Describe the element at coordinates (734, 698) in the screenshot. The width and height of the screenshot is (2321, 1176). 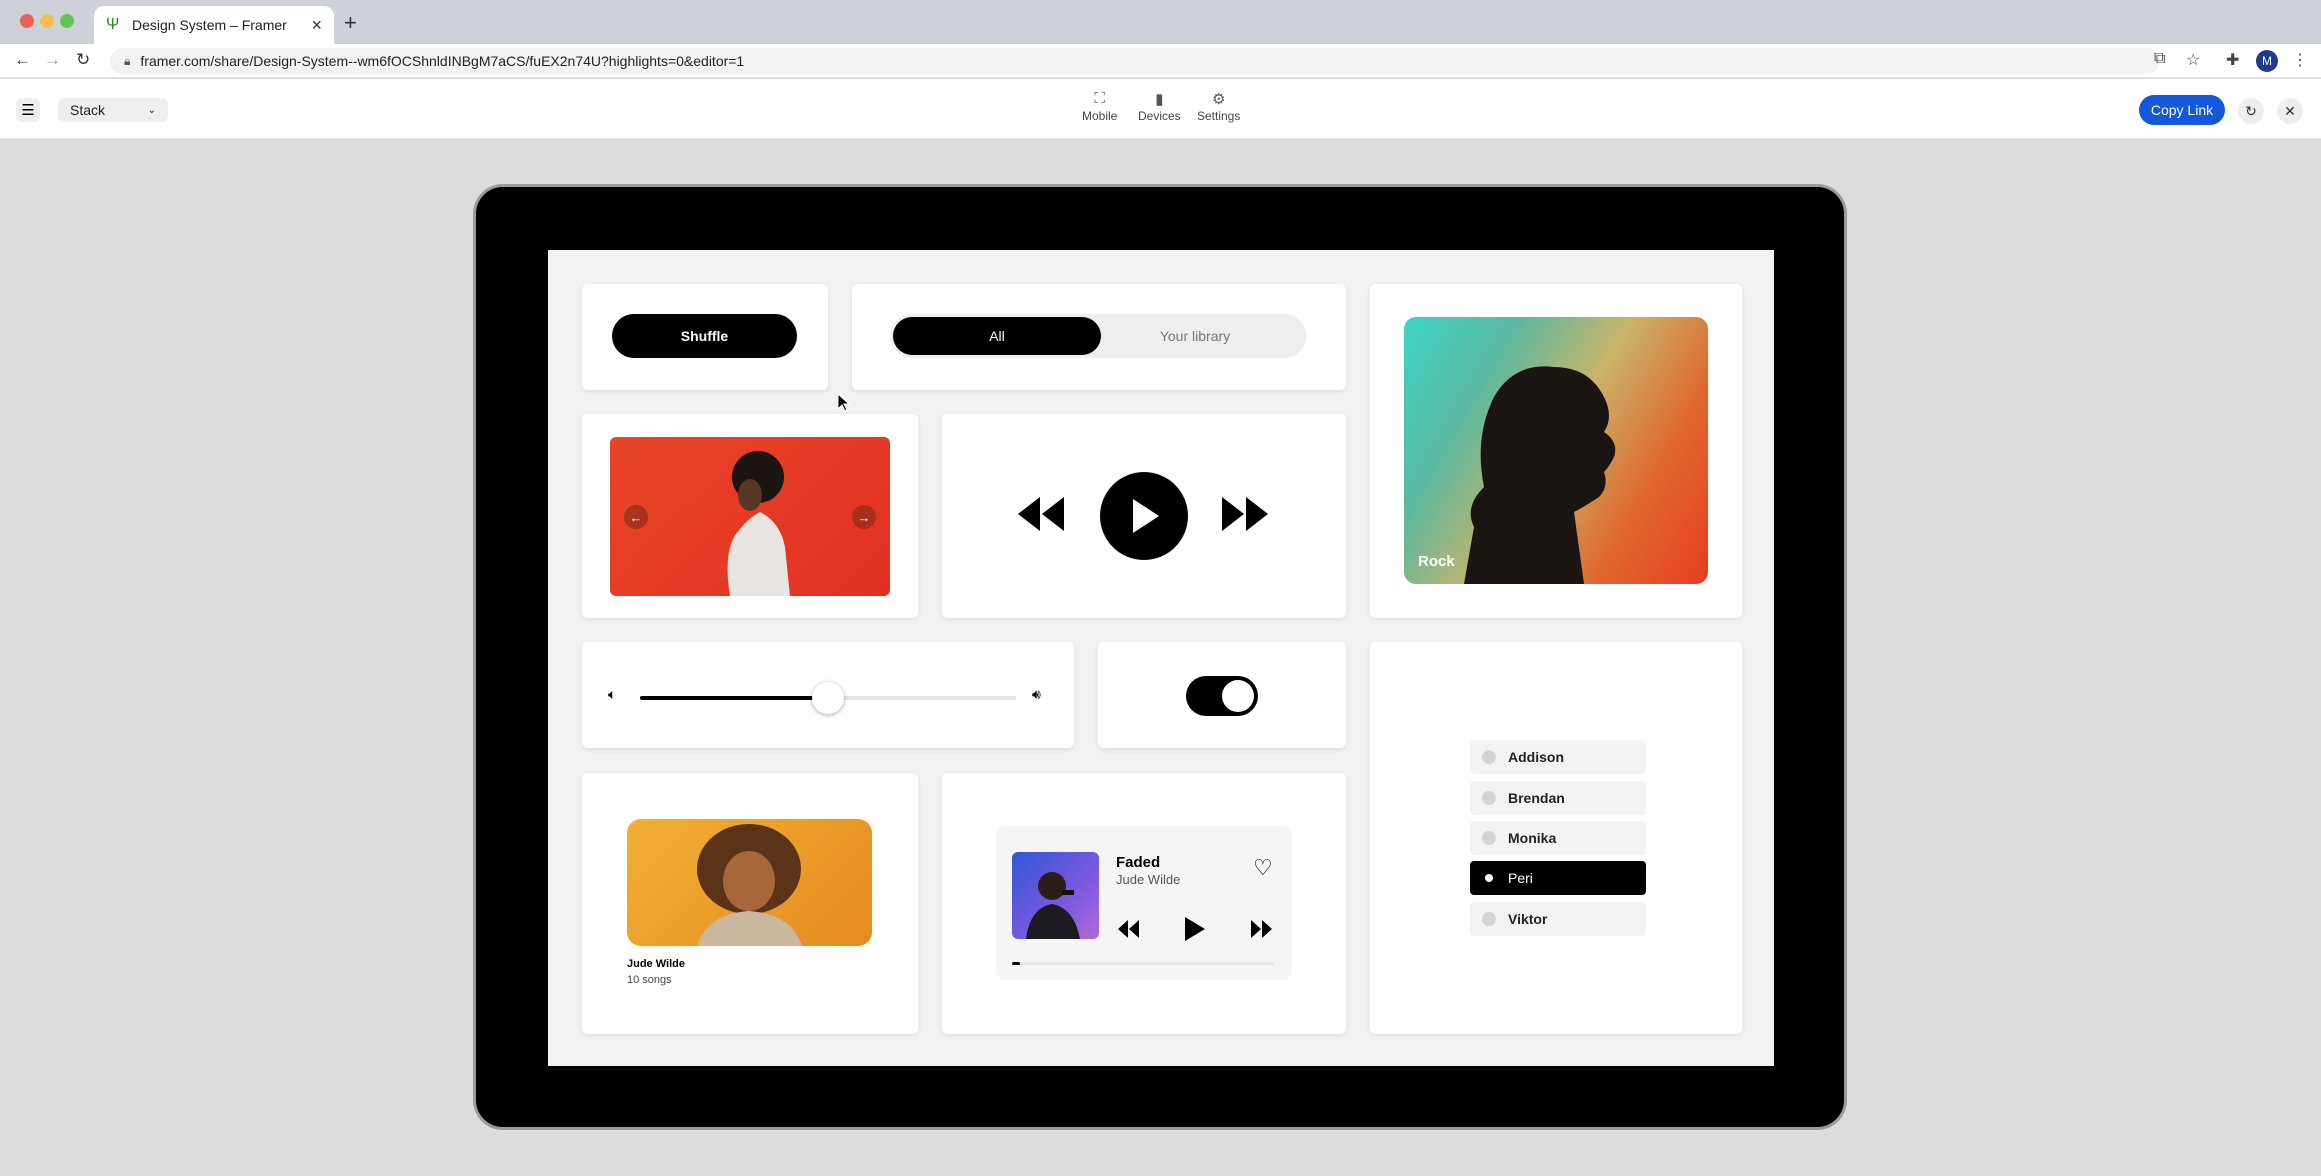
I see `volume-slider-fill` at that location.